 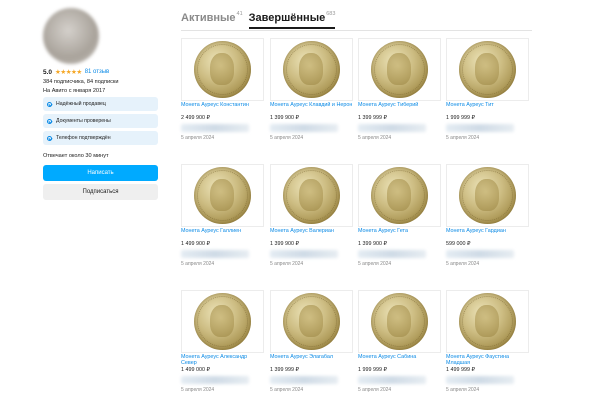 I want to click on avatar, so click(x=71, y=36).